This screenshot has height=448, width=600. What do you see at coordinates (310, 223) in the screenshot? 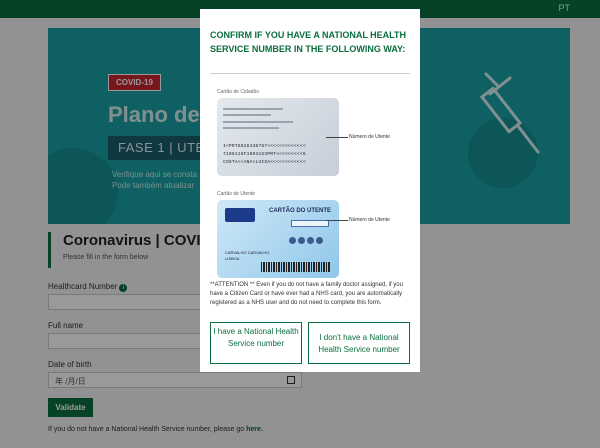
I see `card2-number-box` at bounding box center [310, 223].